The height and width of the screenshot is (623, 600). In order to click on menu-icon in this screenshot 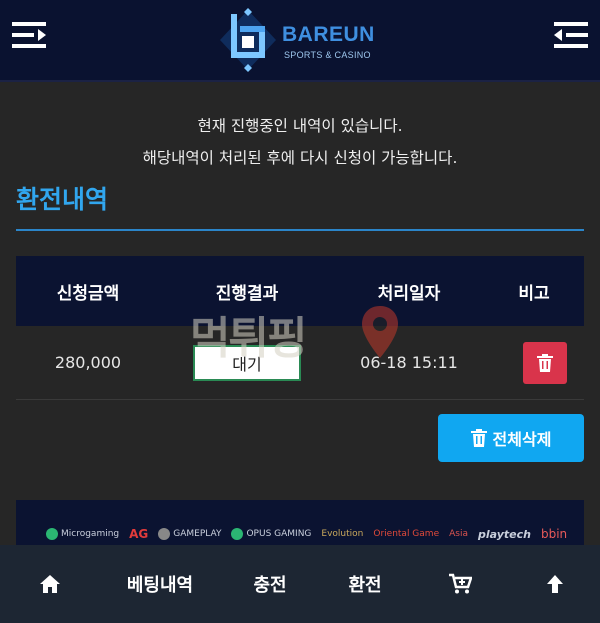, I will do `click(29, 35)`.